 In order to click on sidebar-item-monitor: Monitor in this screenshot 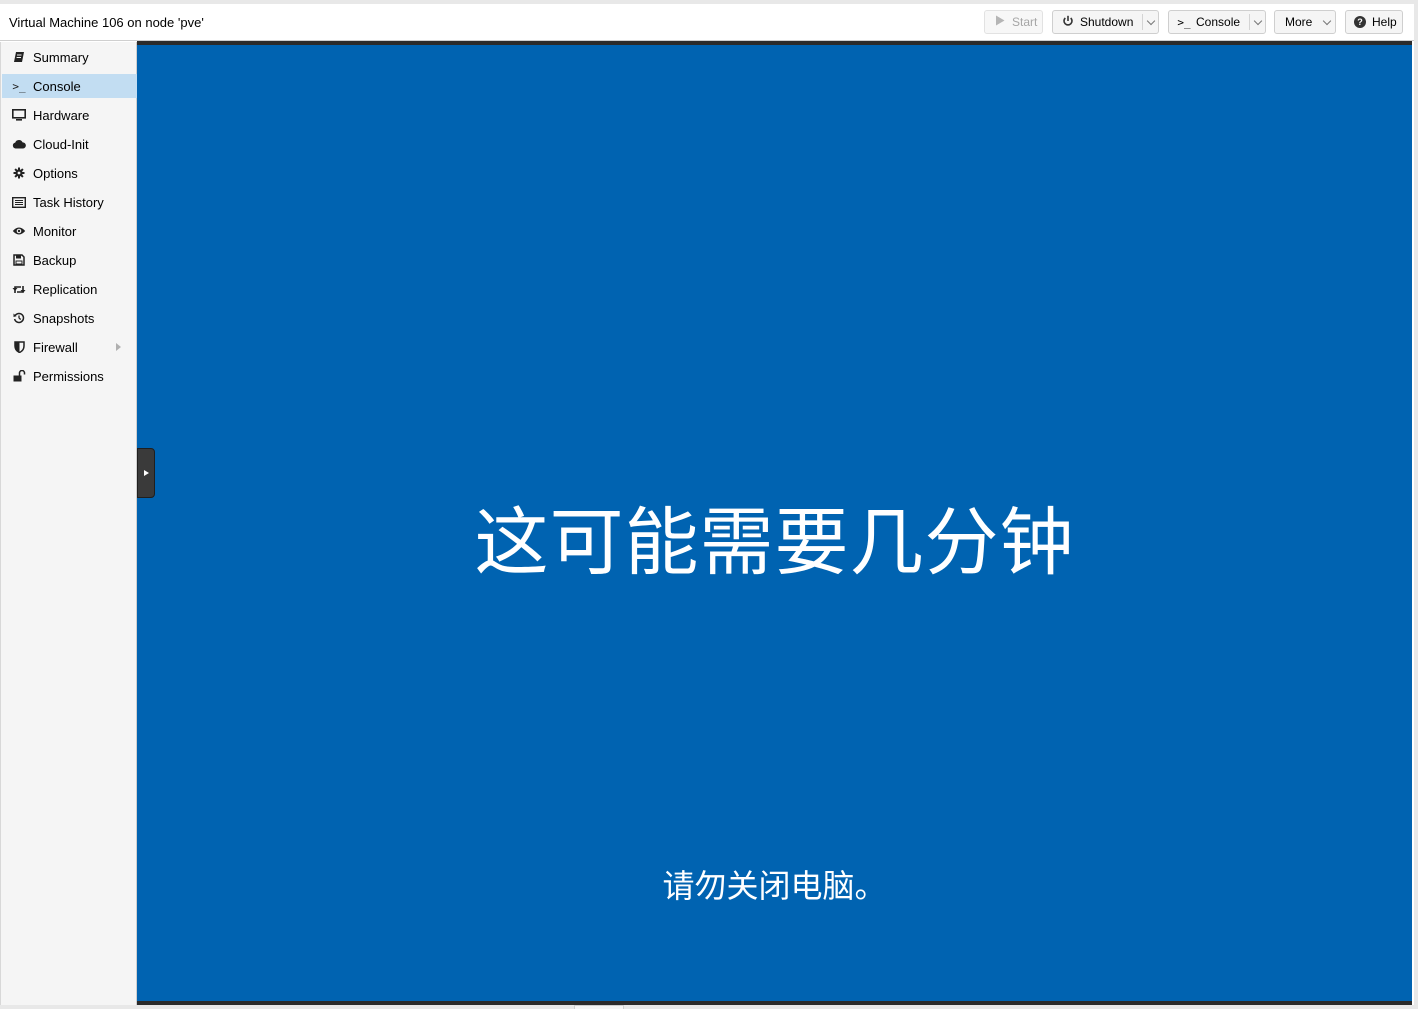, I will do `click(69, 231)`.